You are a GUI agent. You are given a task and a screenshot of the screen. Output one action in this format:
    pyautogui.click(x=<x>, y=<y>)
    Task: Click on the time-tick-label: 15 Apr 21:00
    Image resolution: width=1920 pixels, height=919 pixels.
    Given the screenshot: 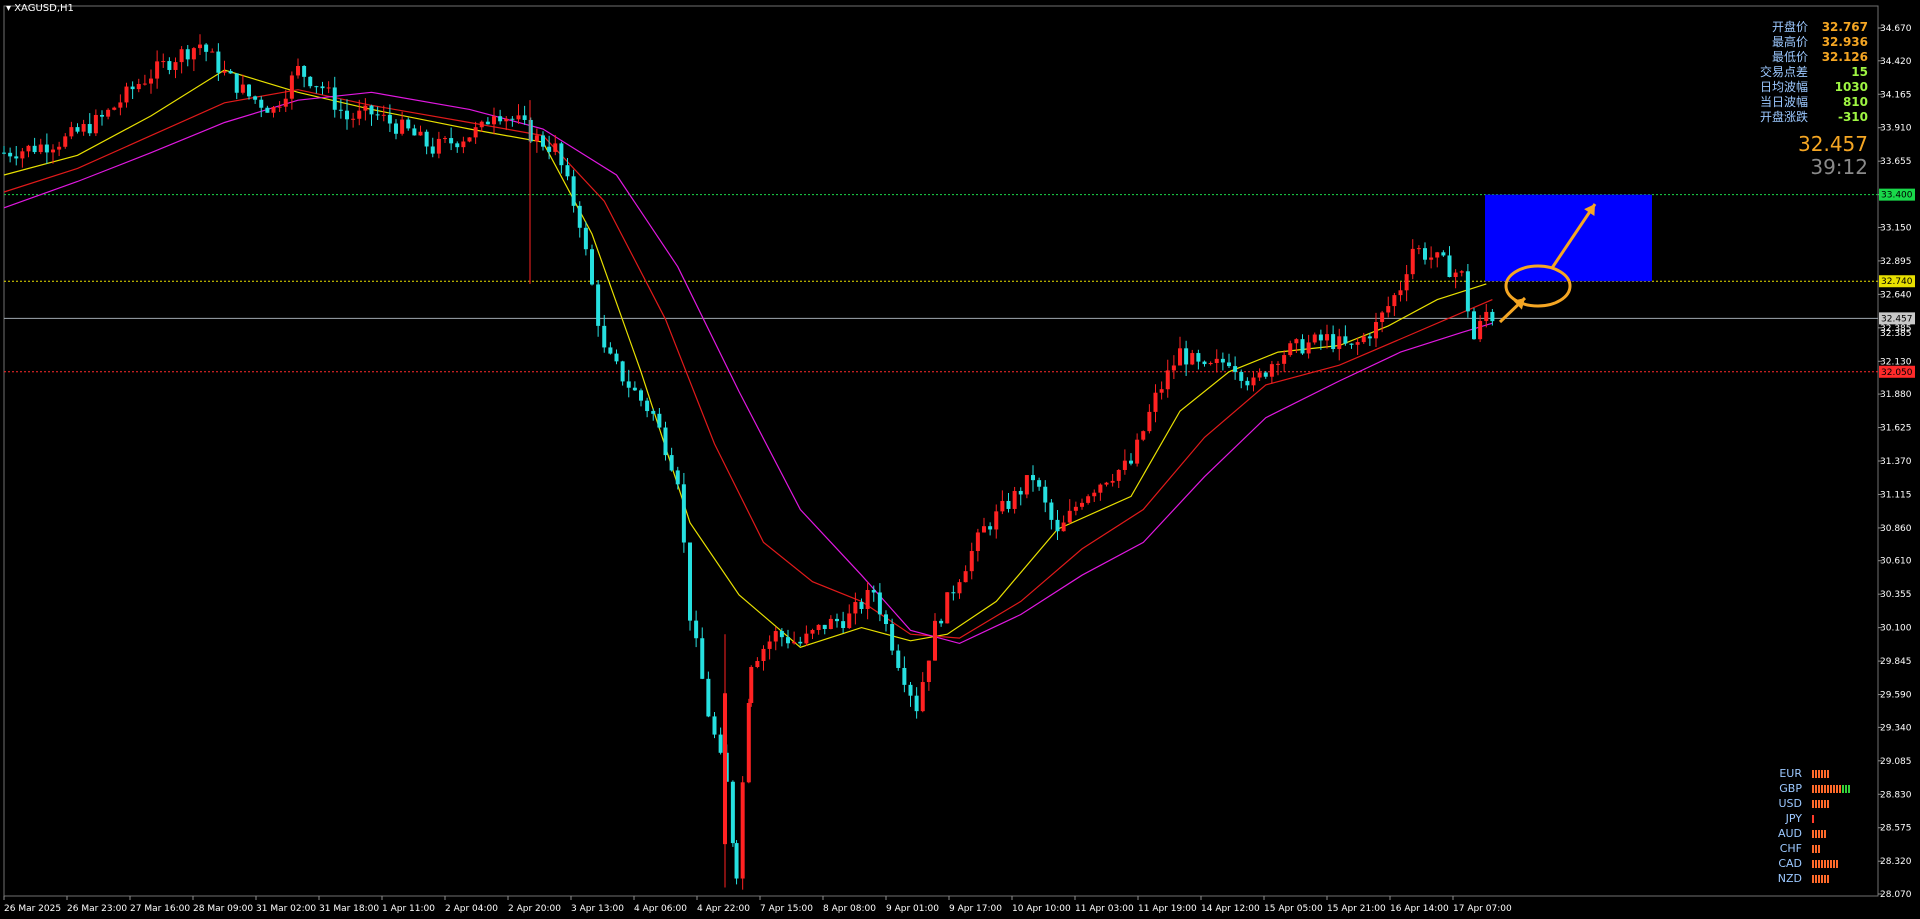 What is the action you would take?
    pyautogui.click(x=1356, y=909)
    